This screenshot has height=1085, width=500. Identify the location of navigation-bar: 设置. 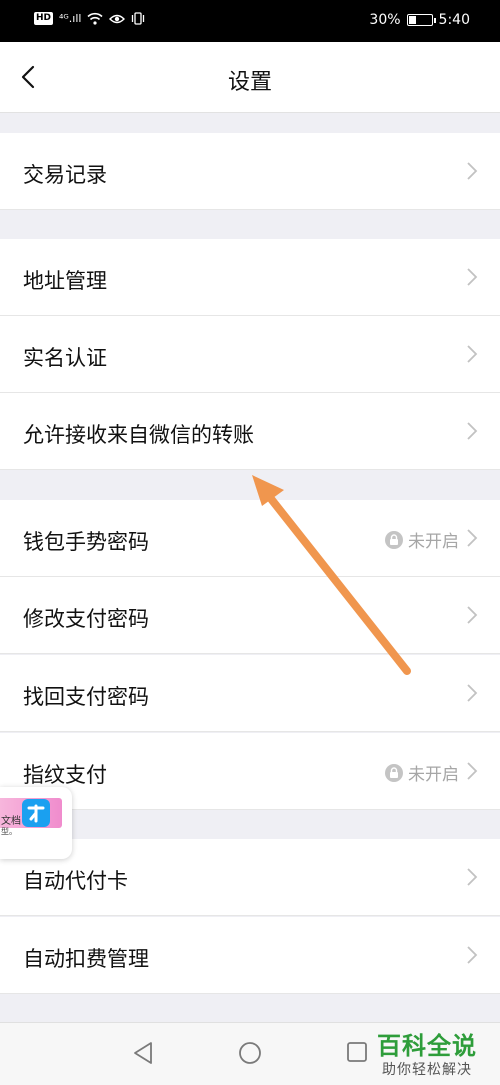
(250, 77).